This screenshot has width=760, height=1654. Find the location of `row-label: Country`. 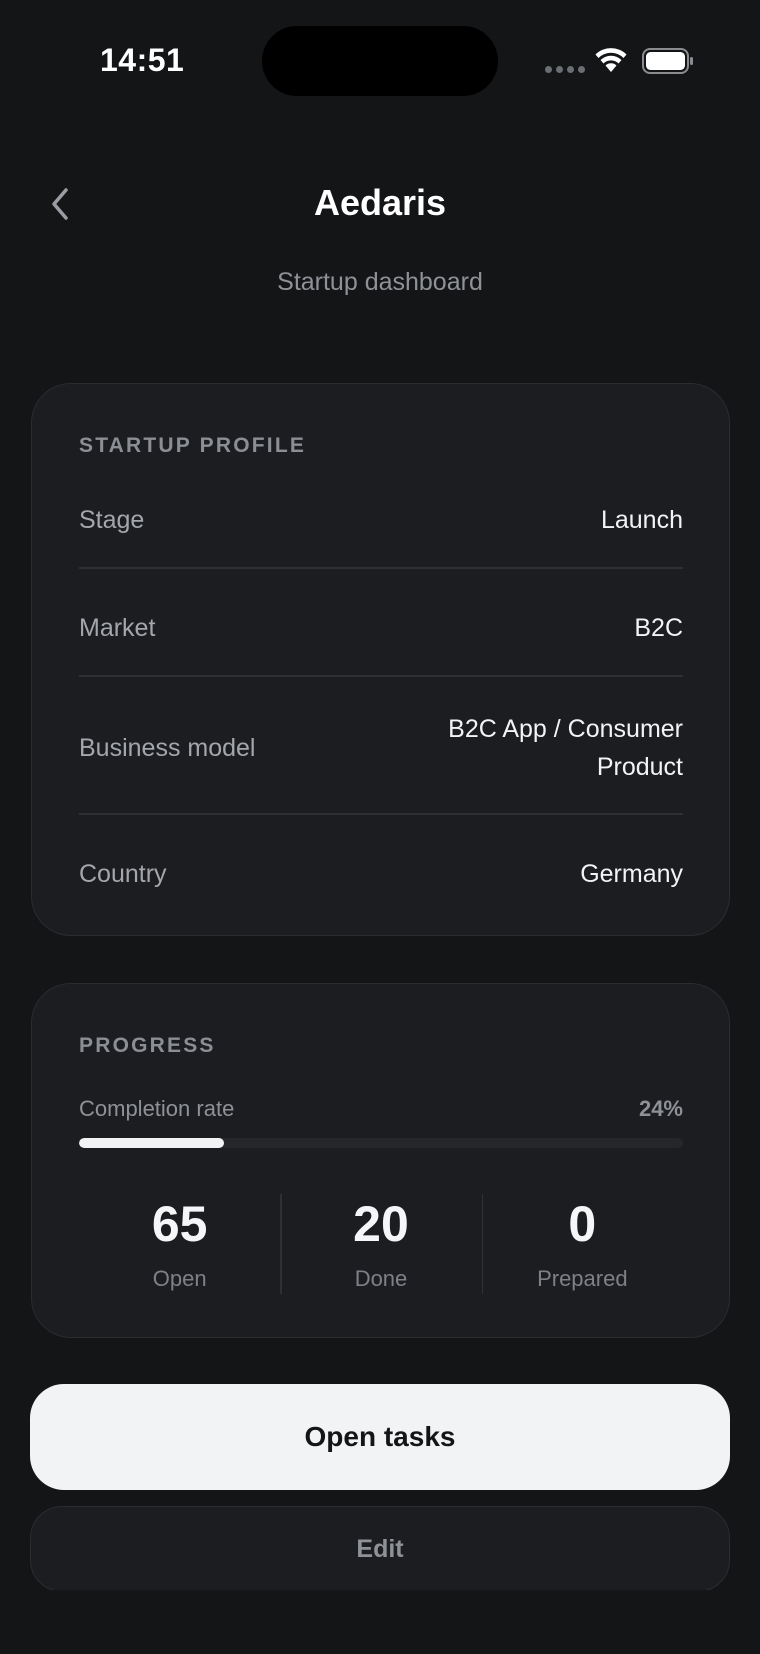

row-label: Country is located at coordinates (123, 873).